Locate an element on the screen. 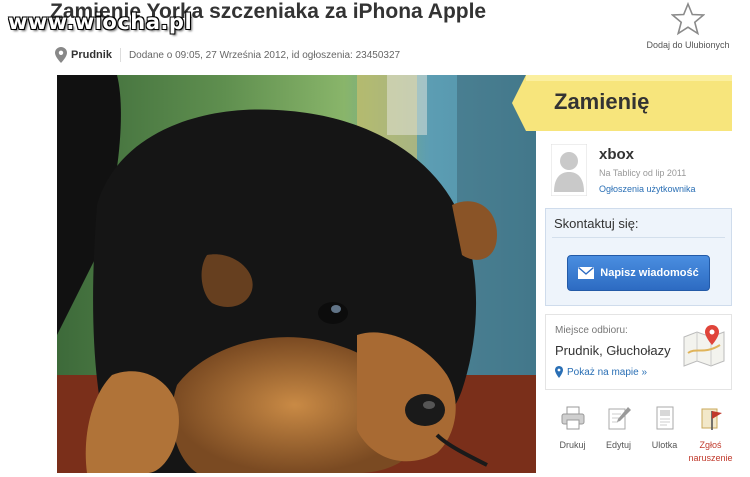  pencil-icon is located at coordinates (619, 418).